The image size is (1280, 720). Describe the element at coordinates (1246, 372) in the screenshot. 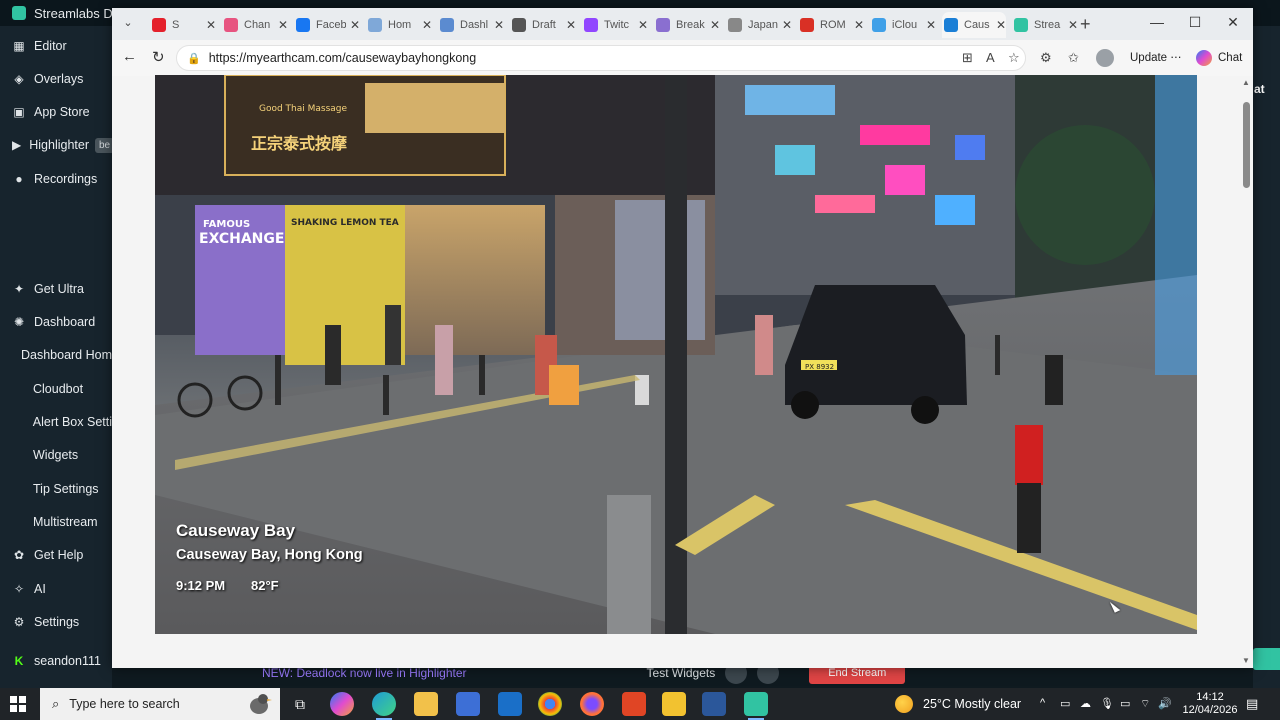

I see `page-scrollbar: ▲ ▼` at that location.